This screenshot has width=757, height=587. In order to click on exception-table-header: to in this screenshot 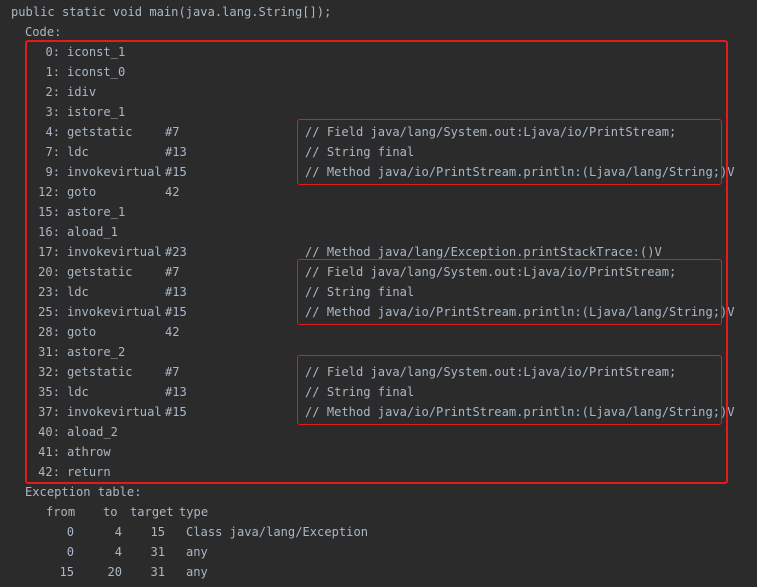, I will do `click(110, 512)`.